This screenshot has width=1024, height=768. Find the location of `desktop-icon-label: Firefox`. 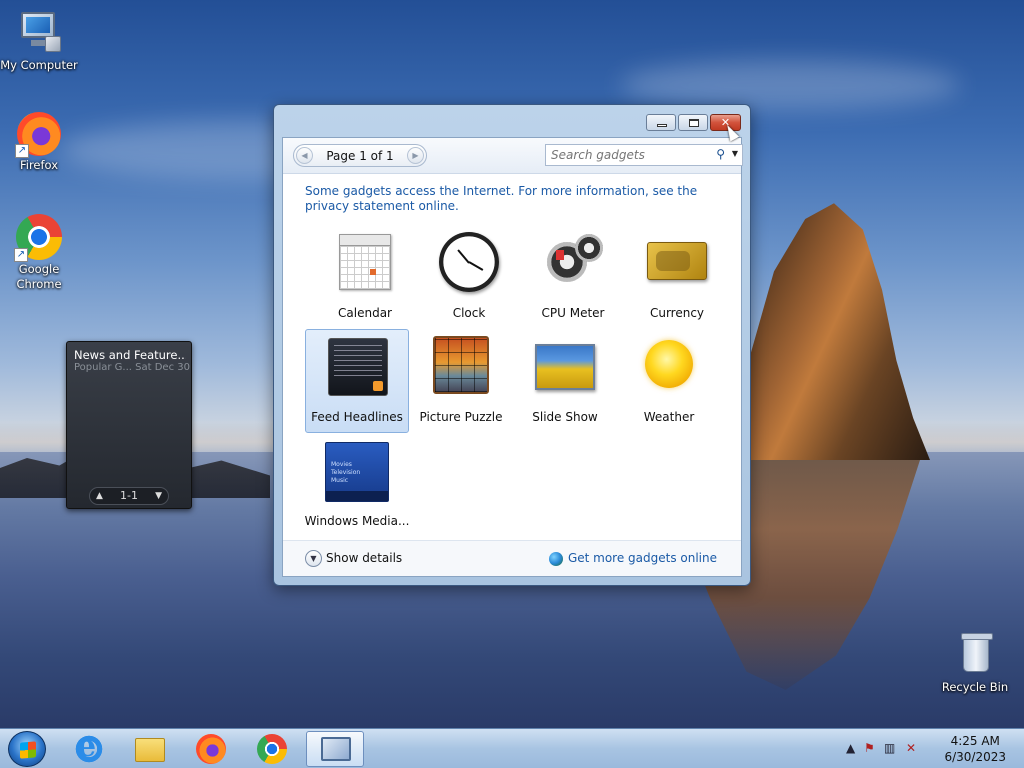

desktop-icon-label: Firefox is located at coordinates (39, 165).